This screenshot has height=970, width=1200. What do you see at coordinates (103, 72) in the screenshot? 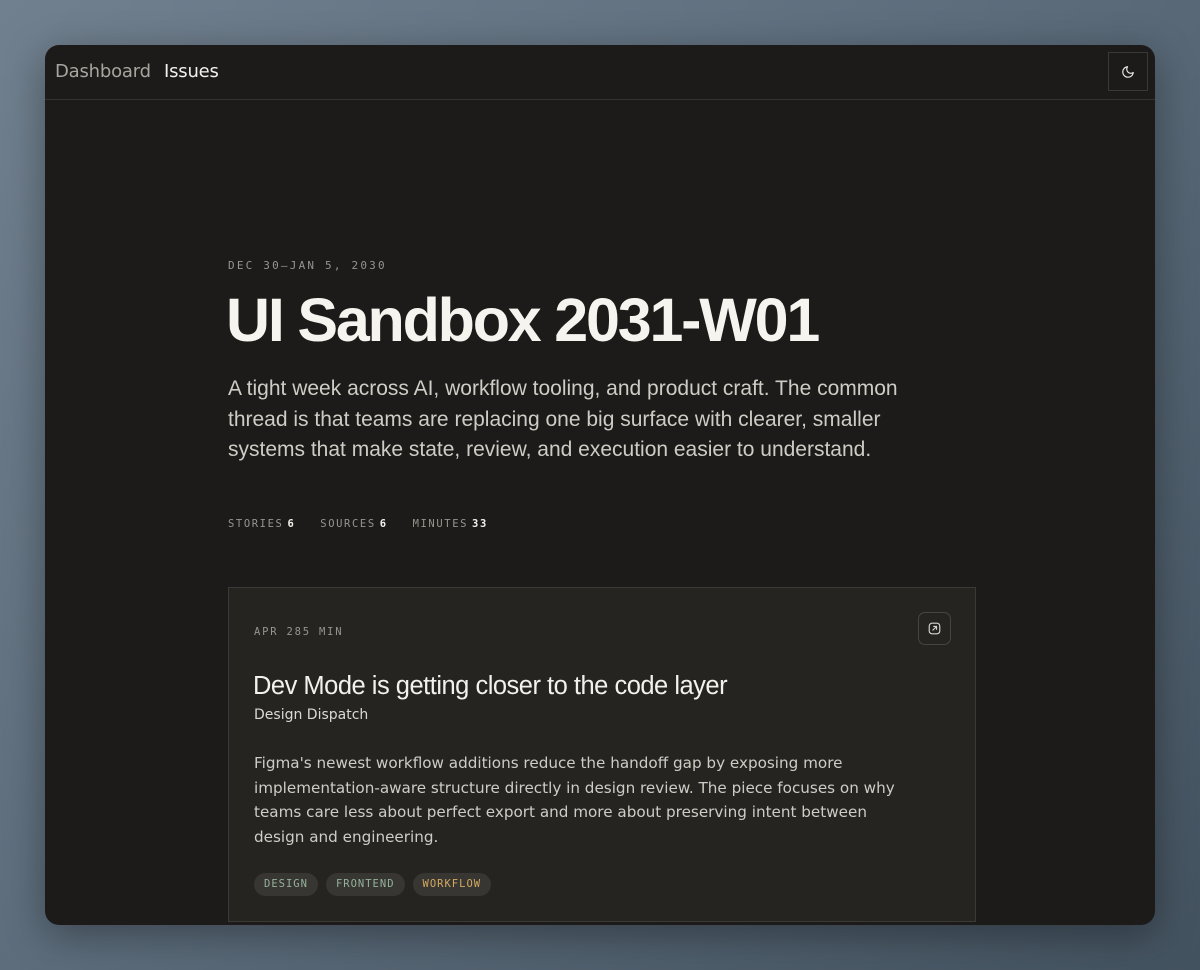
I see `nav-dashboard-link: Dashboard` at bounding box center [103, 72].